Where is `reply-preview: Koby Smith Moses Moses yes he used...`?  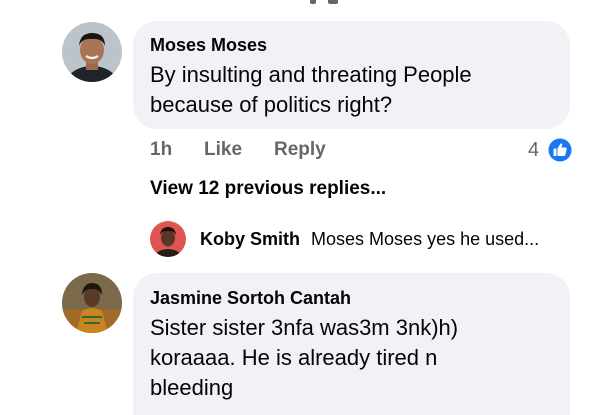
reply-preview: Koby Smith Moses Moses yes he used... is located at coordinates (369, 239).